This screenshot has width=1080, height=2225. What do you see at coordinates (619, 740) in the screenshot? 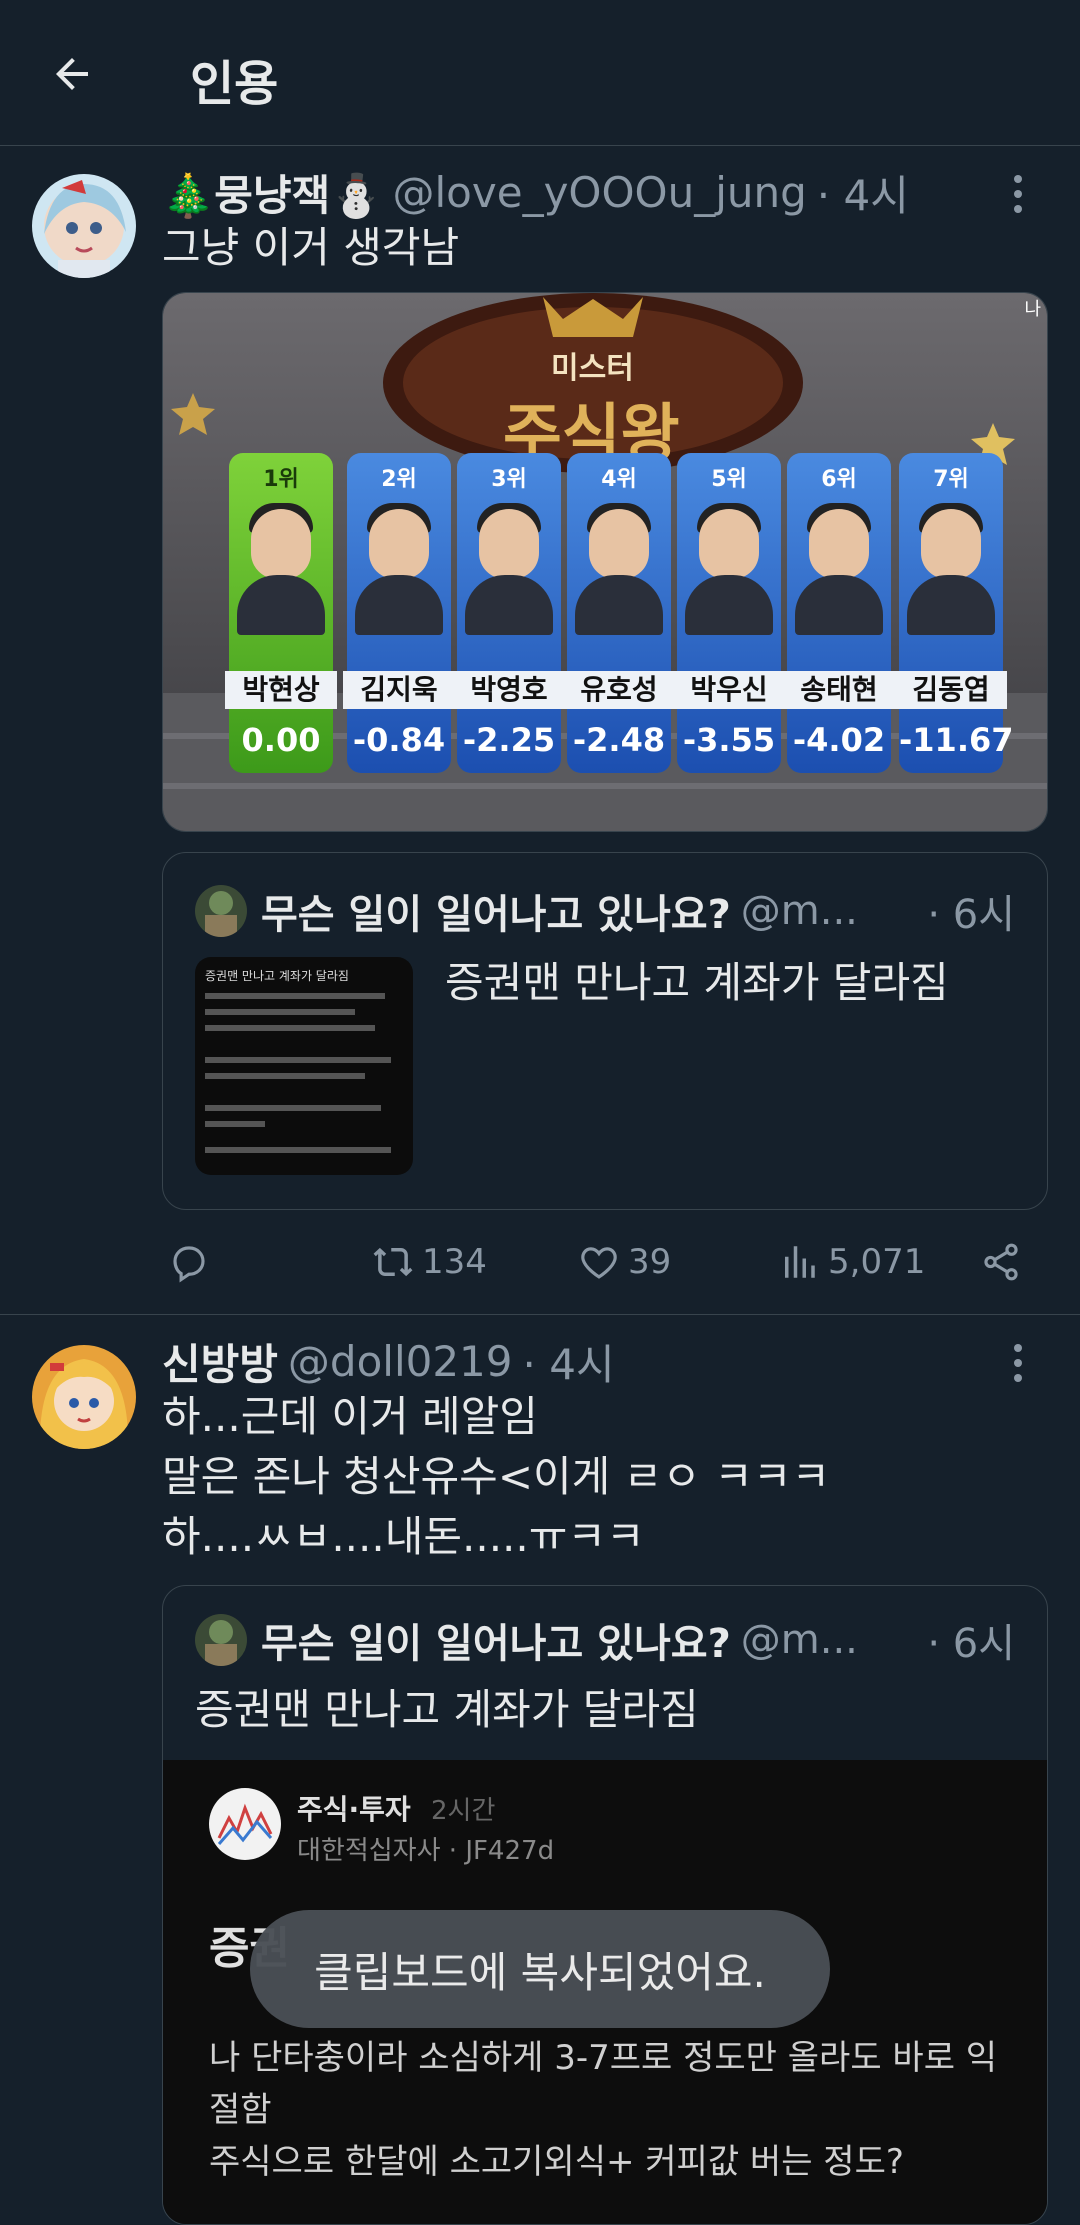
I see `return-value: -2.48` at bounding box center [619, 740].